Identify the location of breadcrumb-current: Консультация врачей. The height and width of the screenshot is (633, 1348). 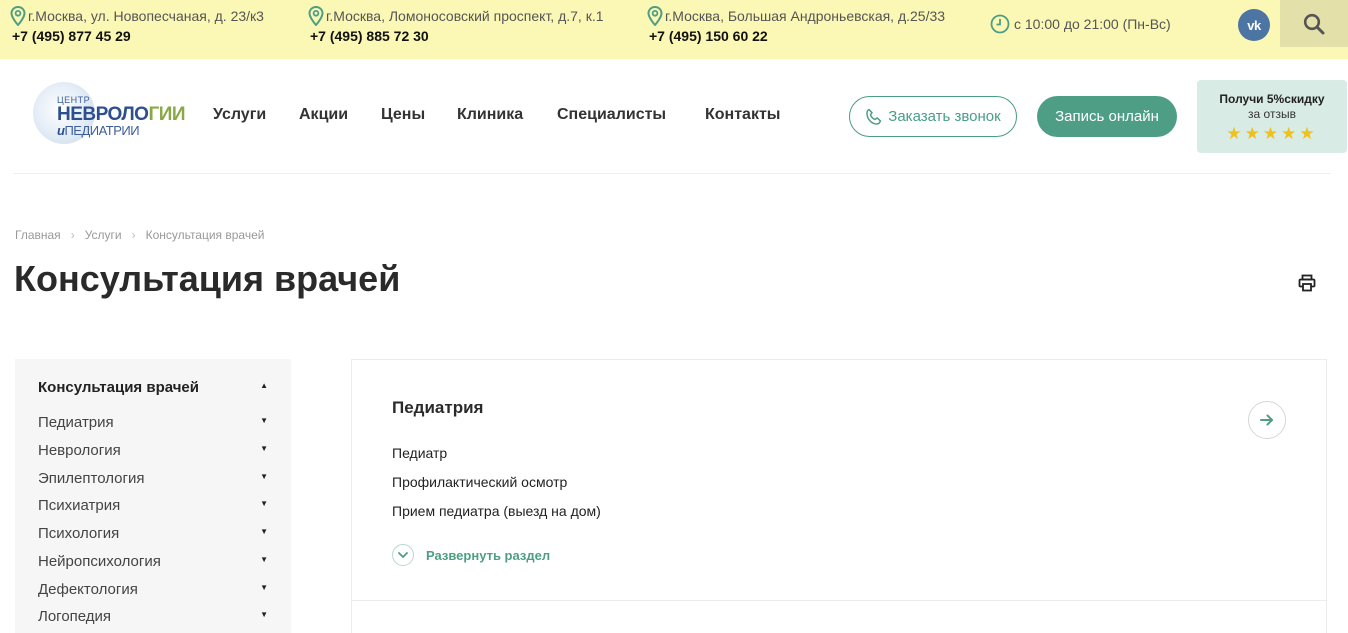
(205, 235).